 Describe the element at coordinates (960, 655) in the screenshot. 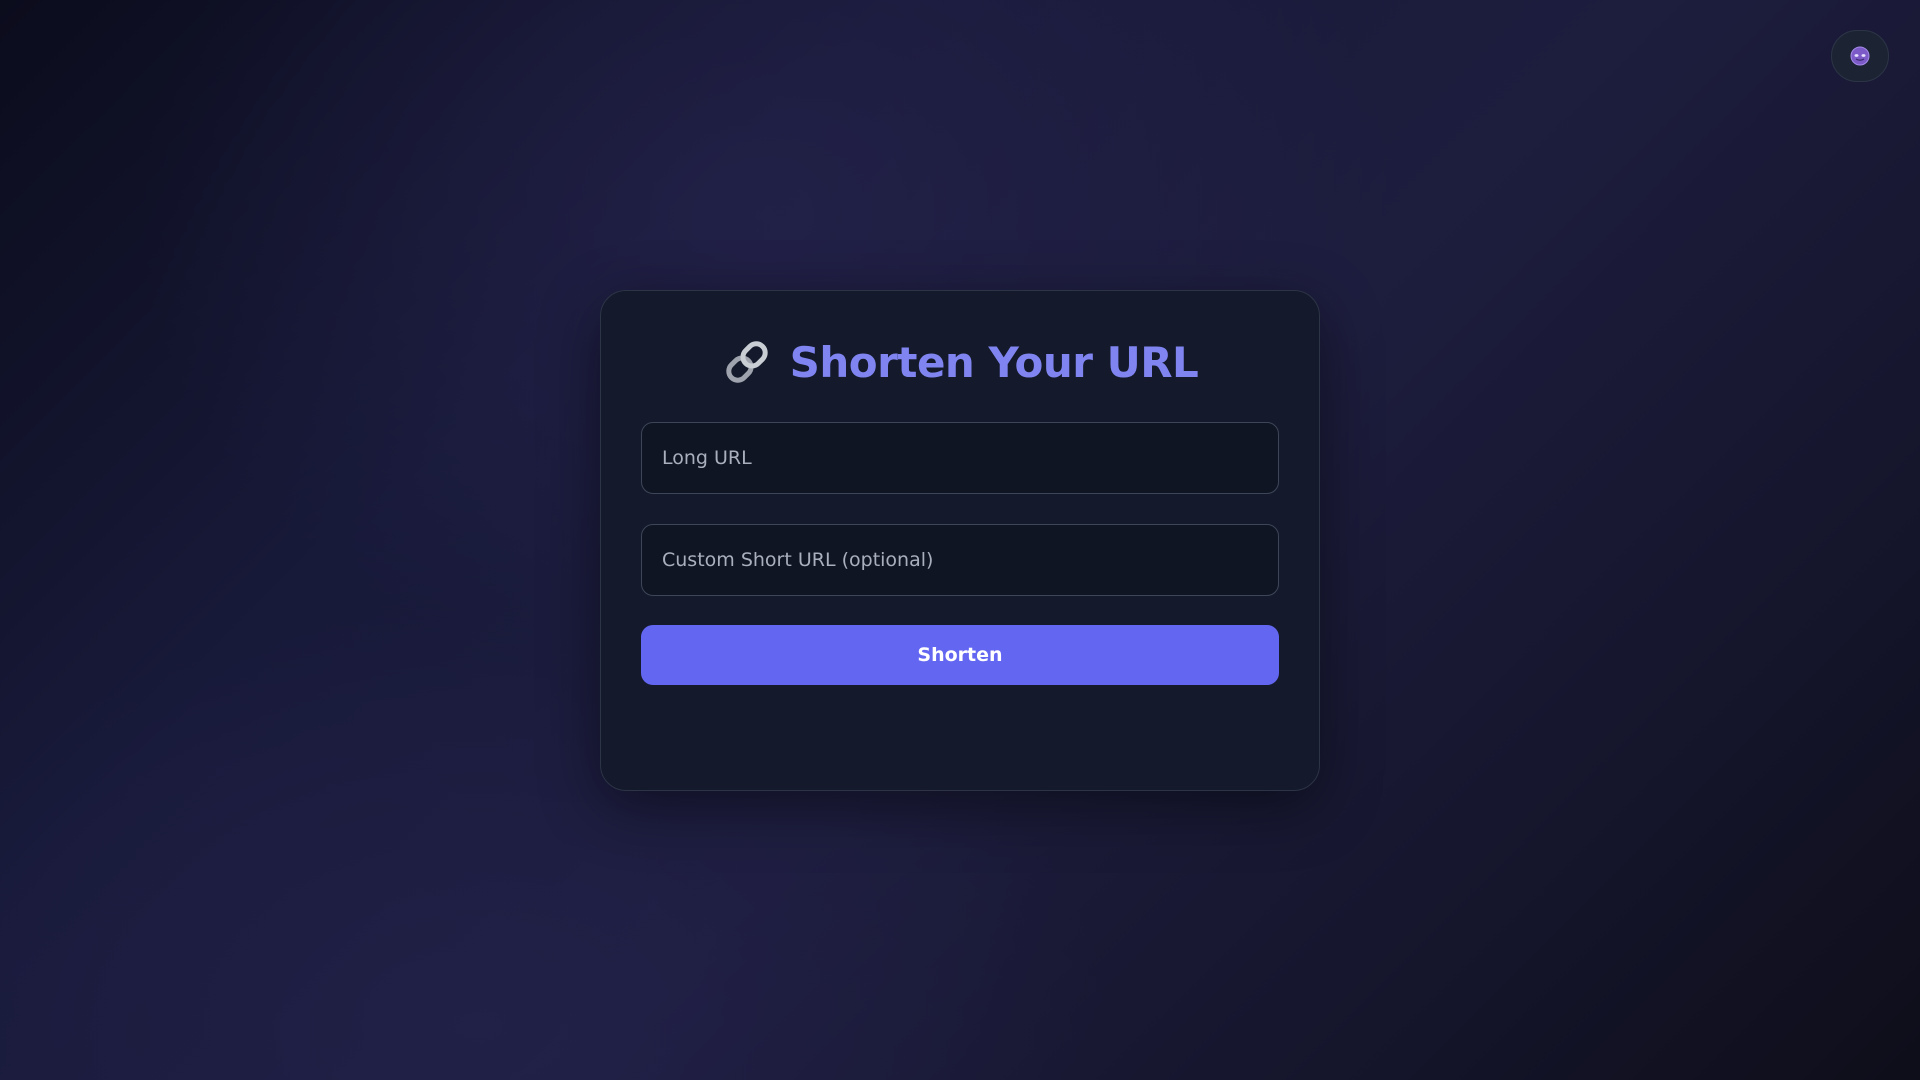

I see `shorten-button: Shorten` at that location.